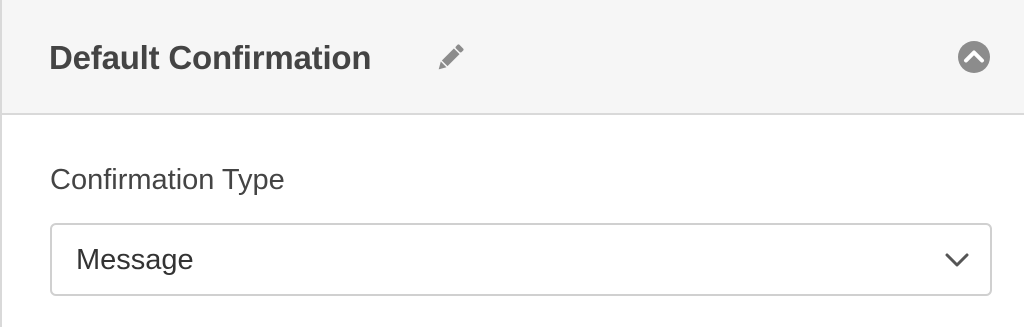 This screenshot has width=1024, height=327. I want to click on confirmation-type-value: Message, so click(135, 260).